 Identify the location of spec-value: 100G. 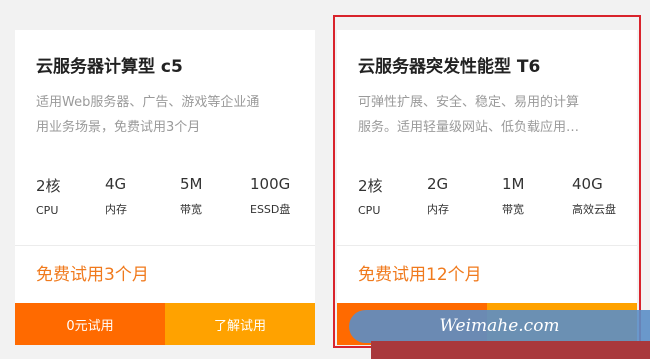
(270, 184).